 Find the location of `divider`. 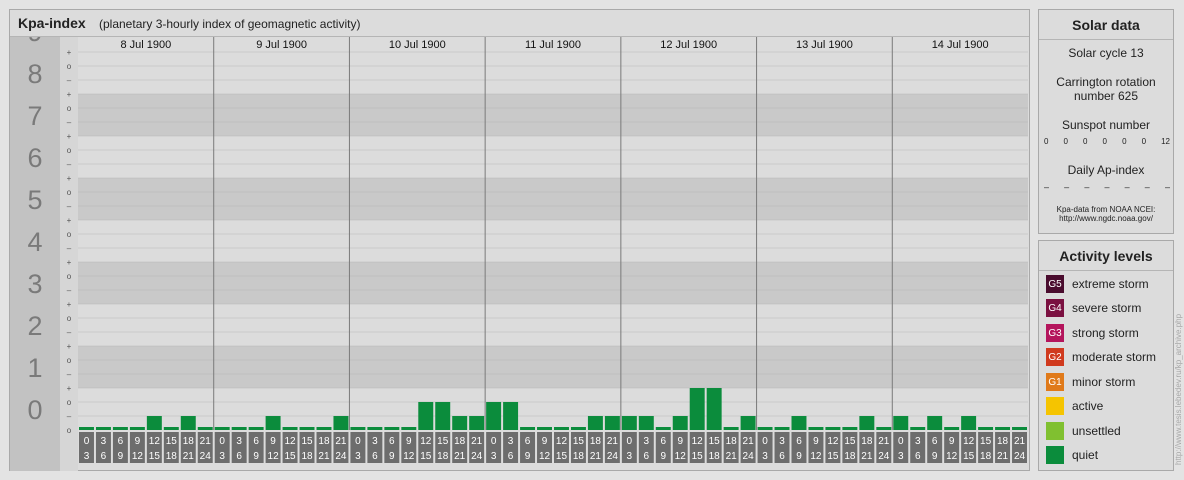

divider is located at coordinates (1106, 39).